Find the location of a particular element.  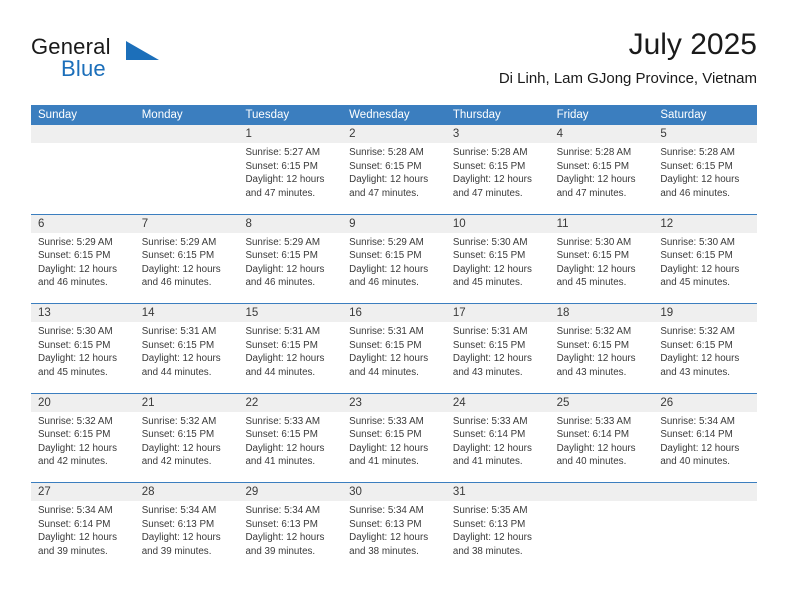

day-number-strip: 23 is located at coordinates (394, 402).